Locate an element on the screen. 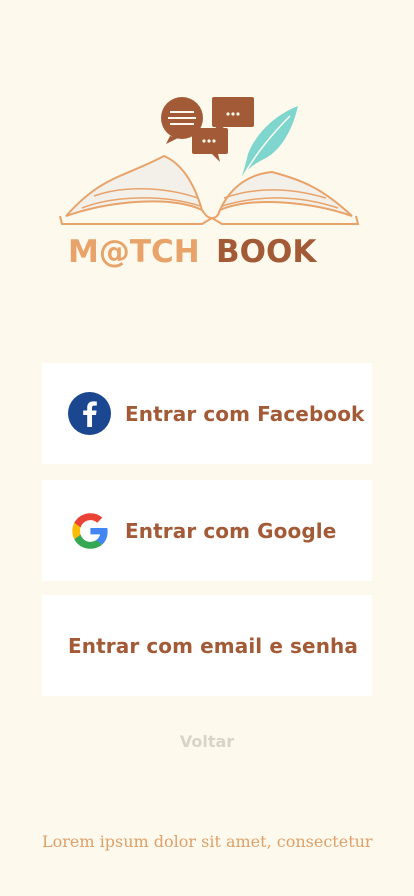 The height and width of the screenshot is (896, 414). open-book-chat-quill-logo: M@TCH BOOK is located at coordinates (209, 183).